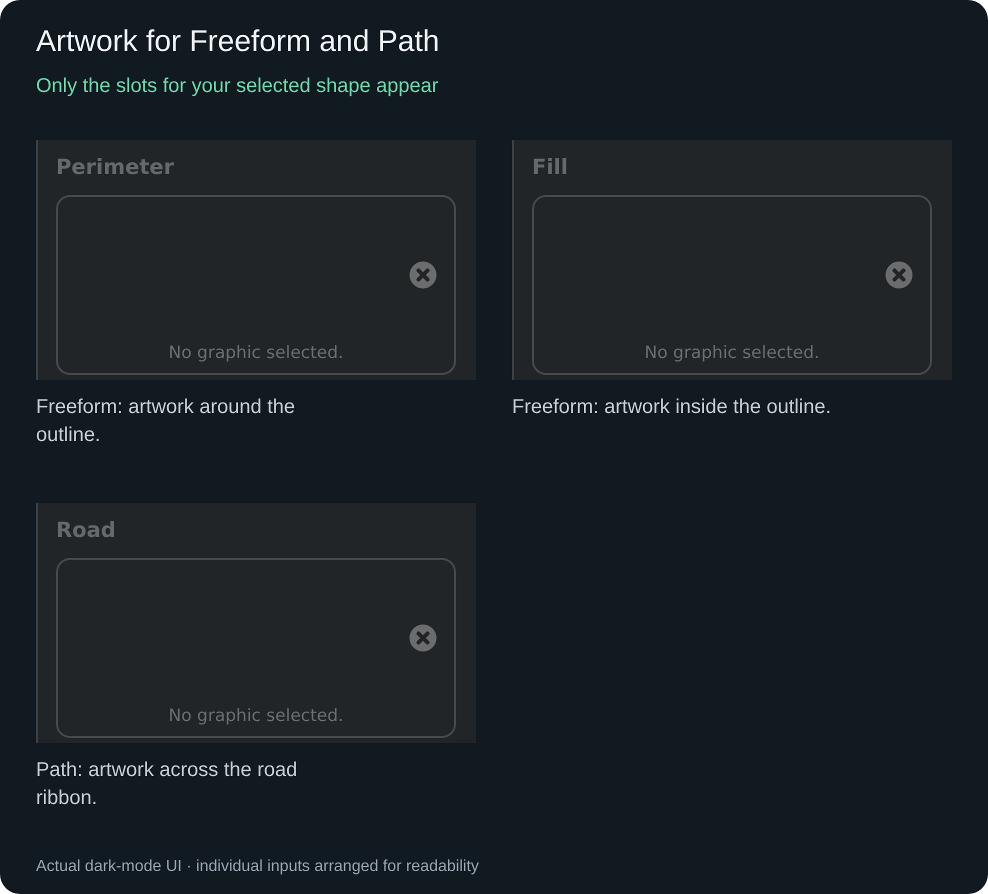 This screenshot has width=988, height=894. What do you see at coordinates (672, 407) in the screenshot?
I see `slot-caption: Freeform: artwork inside the outline.` at bounding box center [672, 407].